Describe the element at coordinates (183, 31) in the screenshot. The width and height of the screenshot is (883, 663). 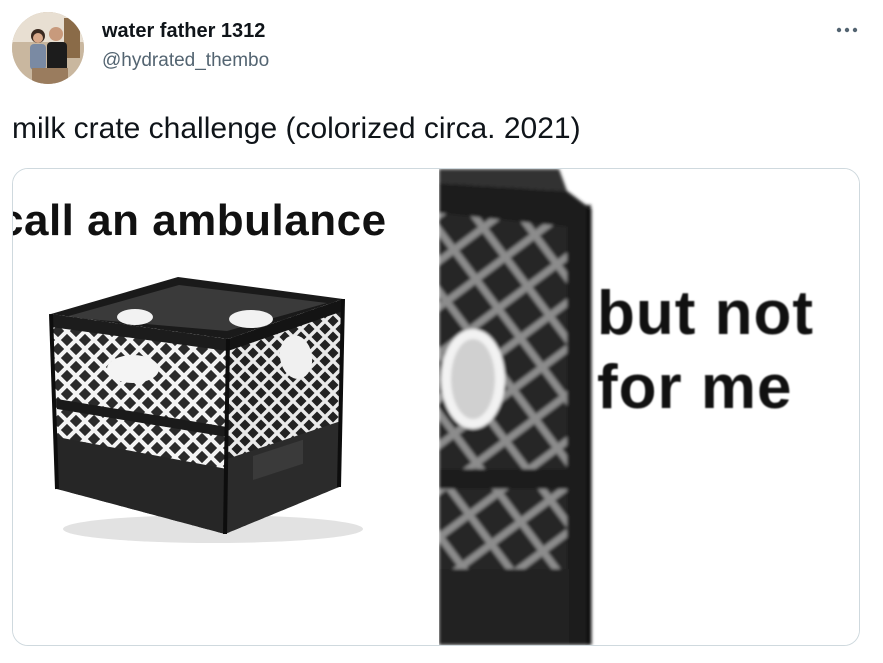
I see `author-display-name: water father 1312` at that location.